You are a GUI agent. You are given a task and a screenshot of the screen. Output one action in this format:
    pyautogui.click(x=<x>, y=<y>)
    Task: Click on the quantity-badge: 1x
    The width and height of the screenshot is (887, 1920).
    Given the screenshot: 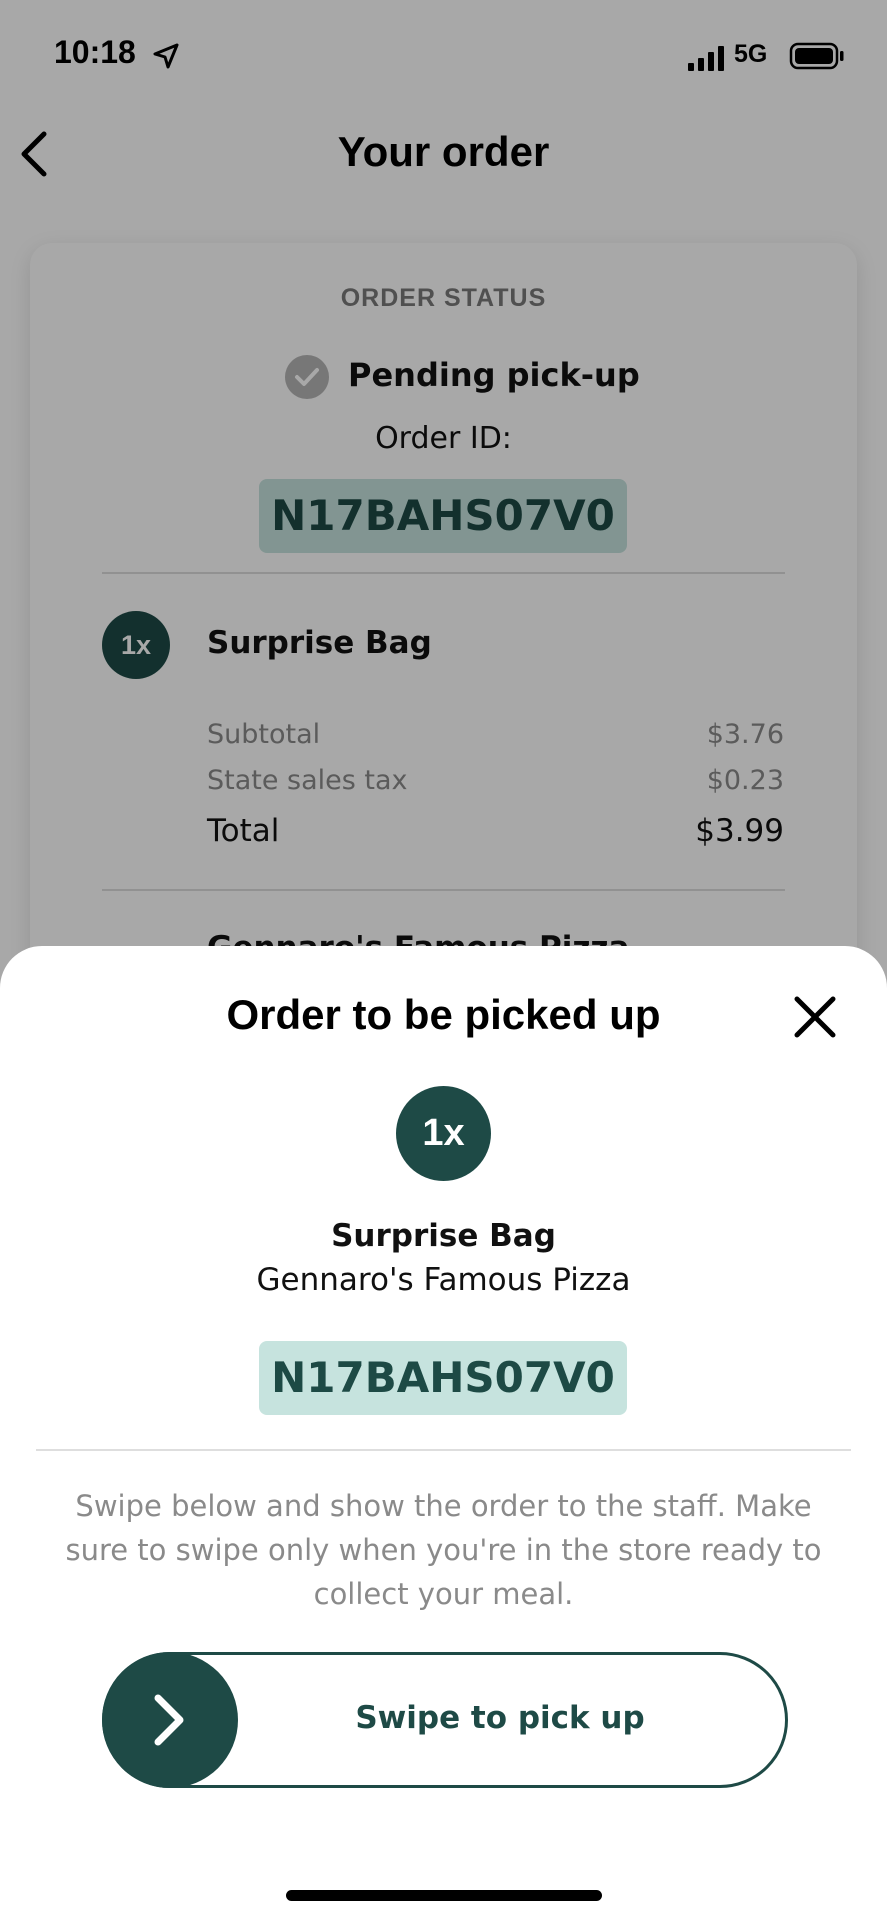 What is the action you would take?
    pyautogui.click(x=443, y=1133)
    